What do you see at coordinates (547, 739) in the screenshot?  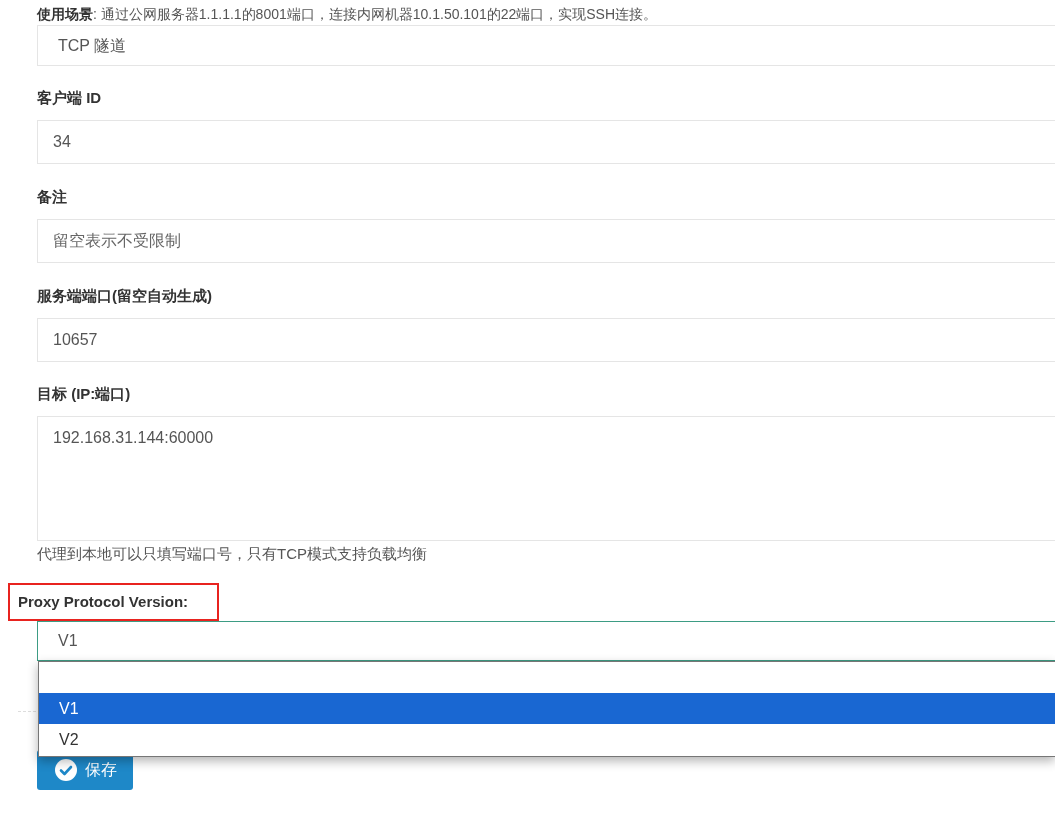 I see `dropdown-option: V2` at bounding box center [547, 739].